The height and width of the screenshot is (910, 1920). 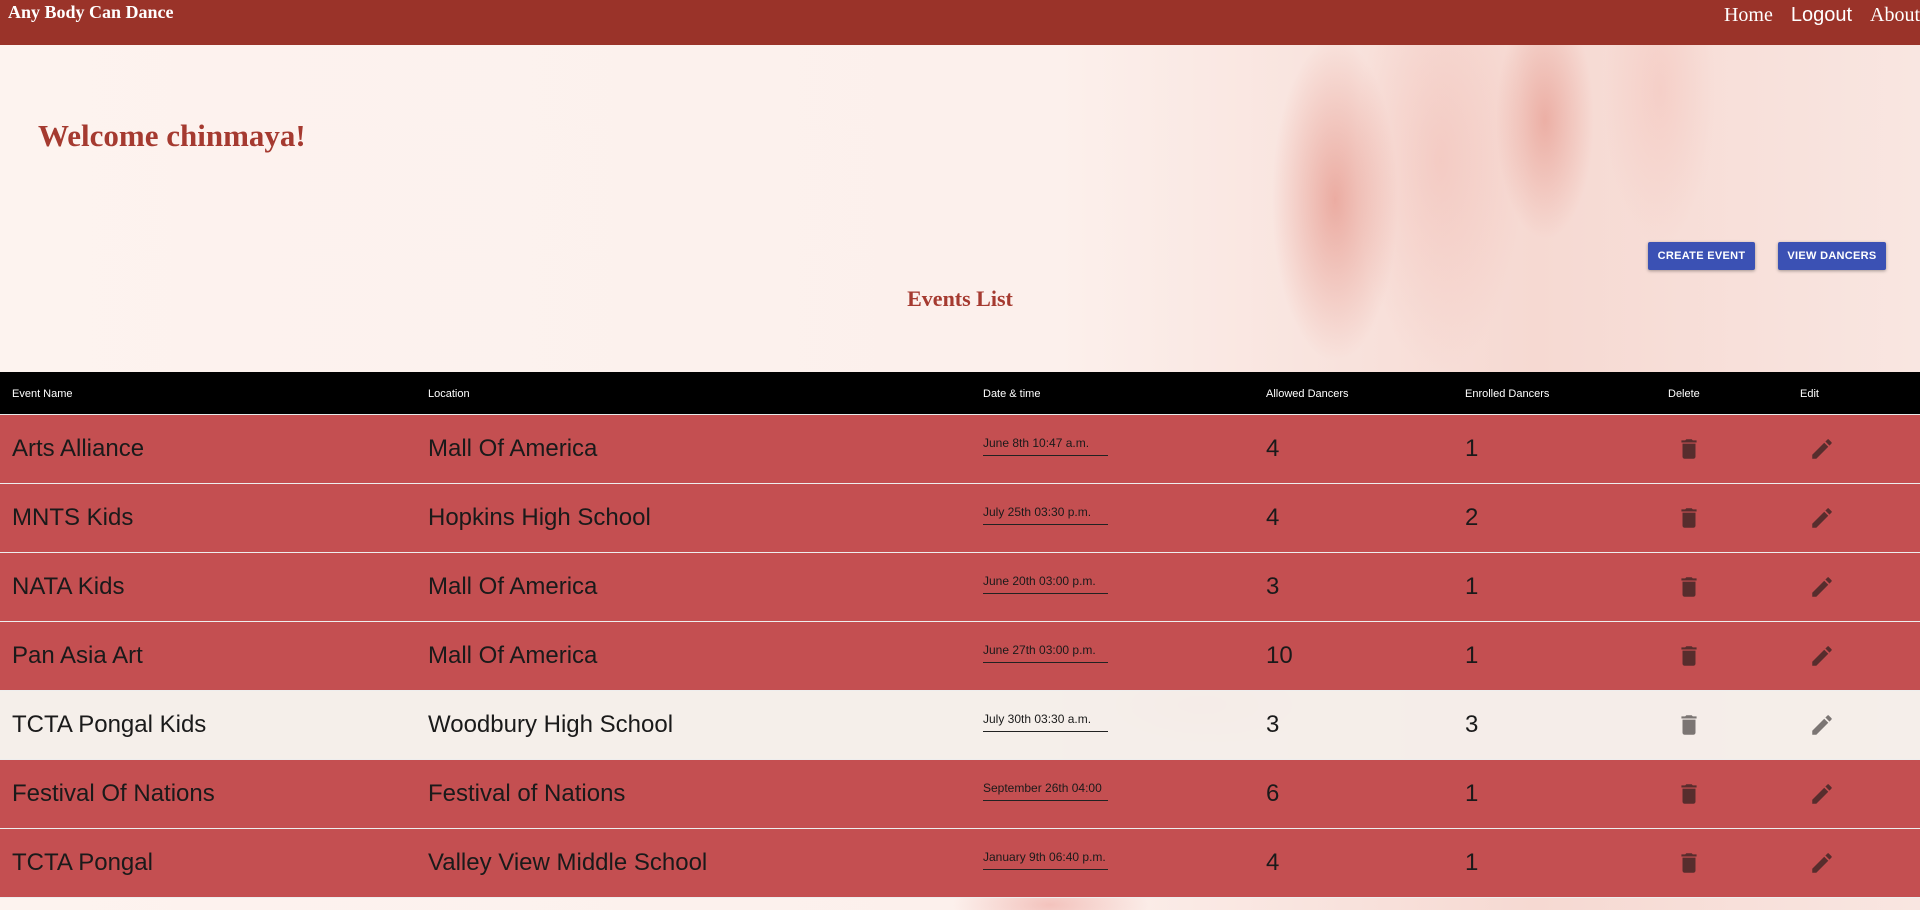 I want to click on date-time-field: July 30th 03:30 a.m., so click(x=1045, y=722).